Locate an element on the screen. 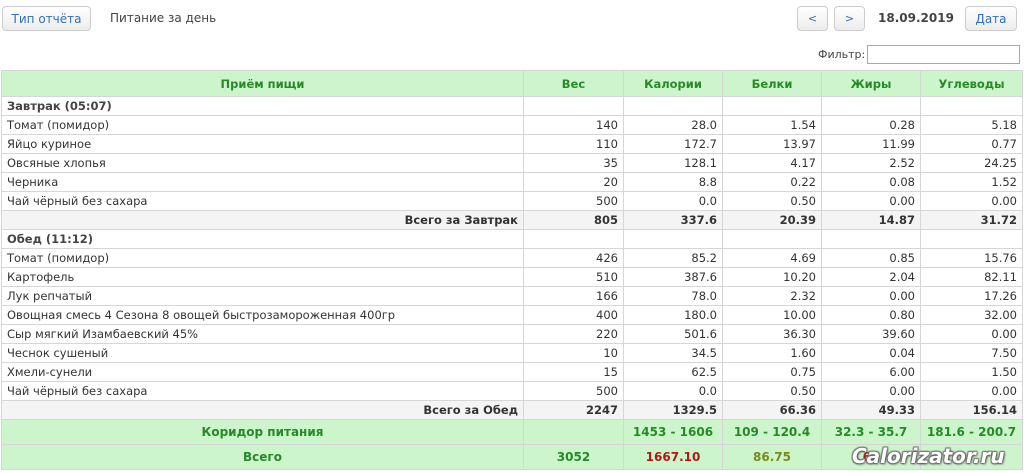 The width and height of the screenshot is (1024, 474). cell-protein: 86.75 is located at coordinates (772, 457).